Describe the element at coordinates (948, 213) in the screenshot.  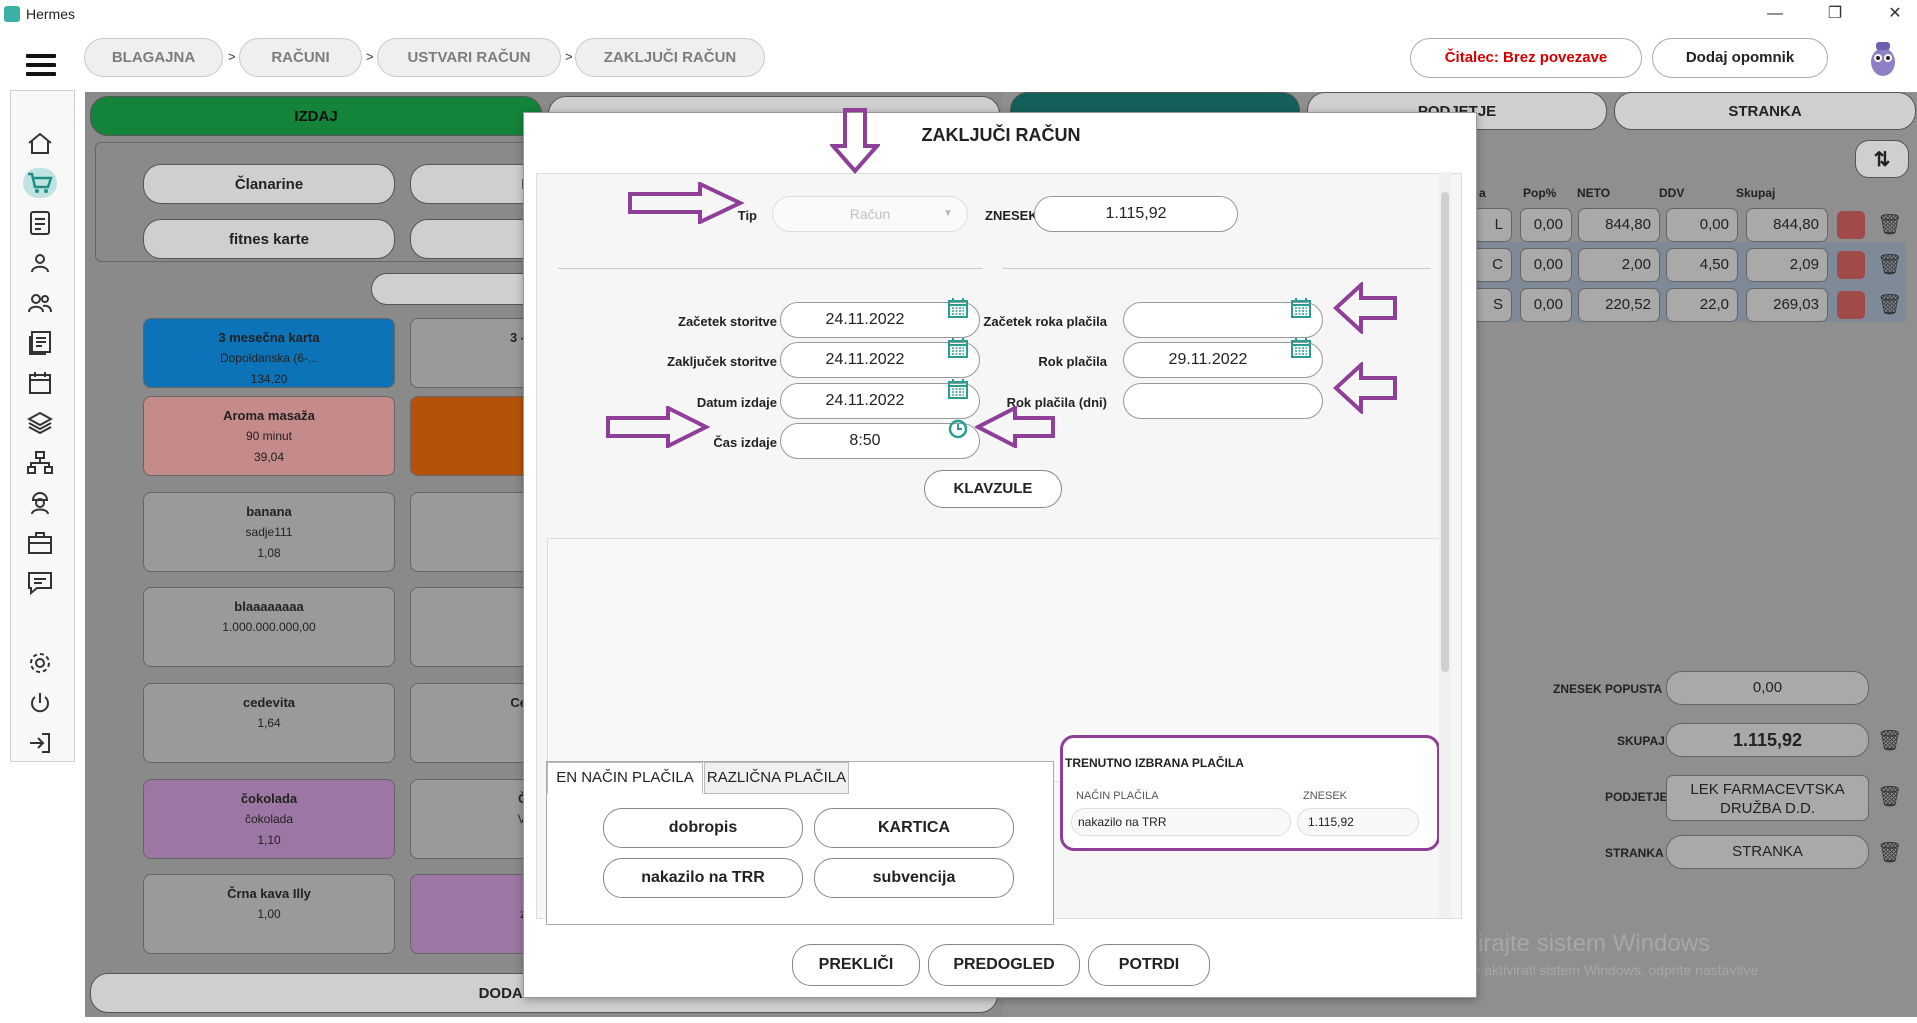
I see `chevron-down-icon: ▼` at that location.